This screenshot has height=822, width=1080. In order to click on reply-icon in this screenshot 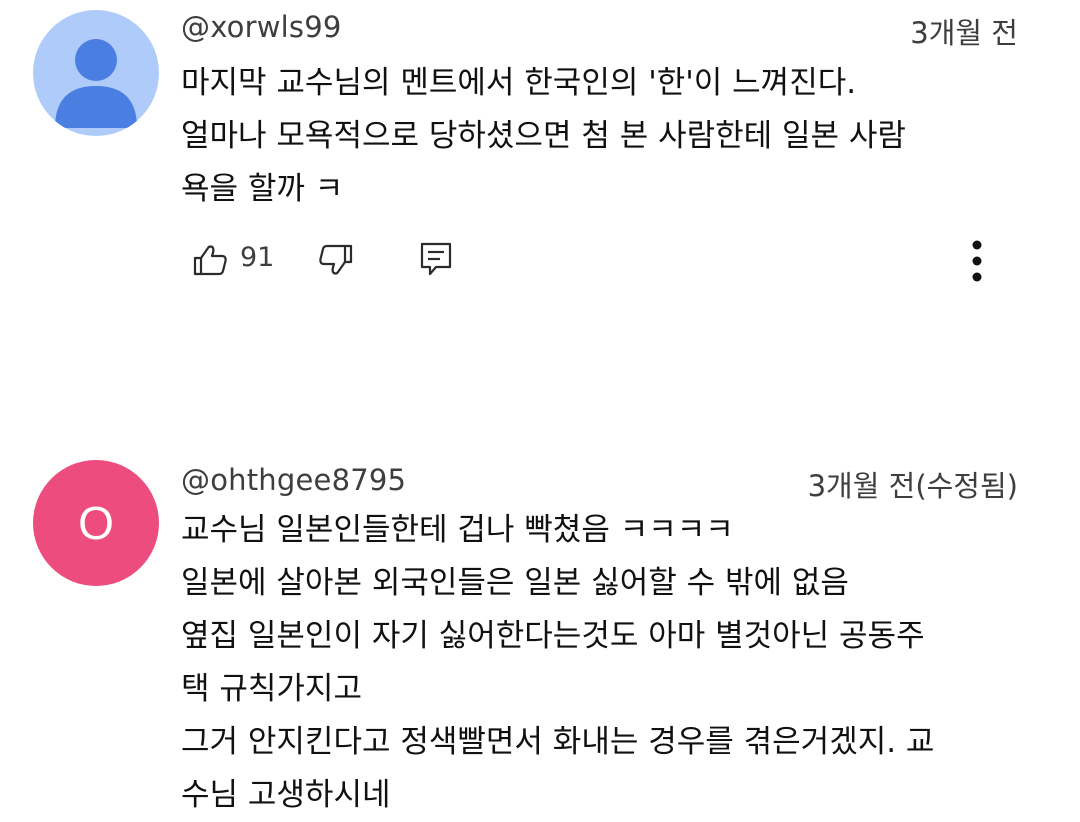, I will do `click(436, 259)`.